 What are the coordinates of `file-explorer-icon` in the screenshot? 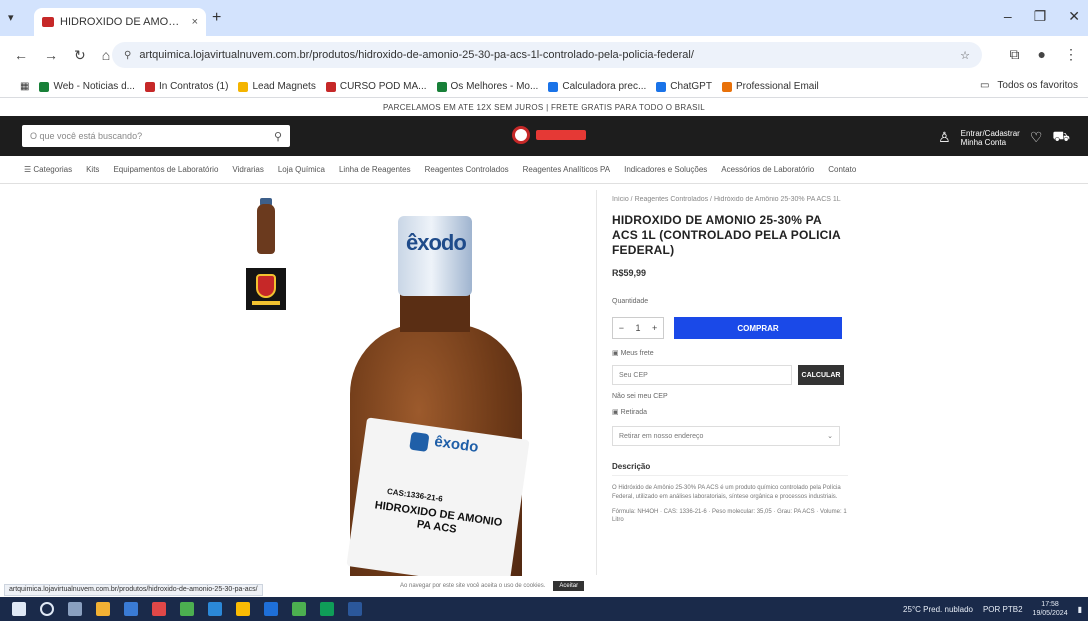 It's located at (103, 609).